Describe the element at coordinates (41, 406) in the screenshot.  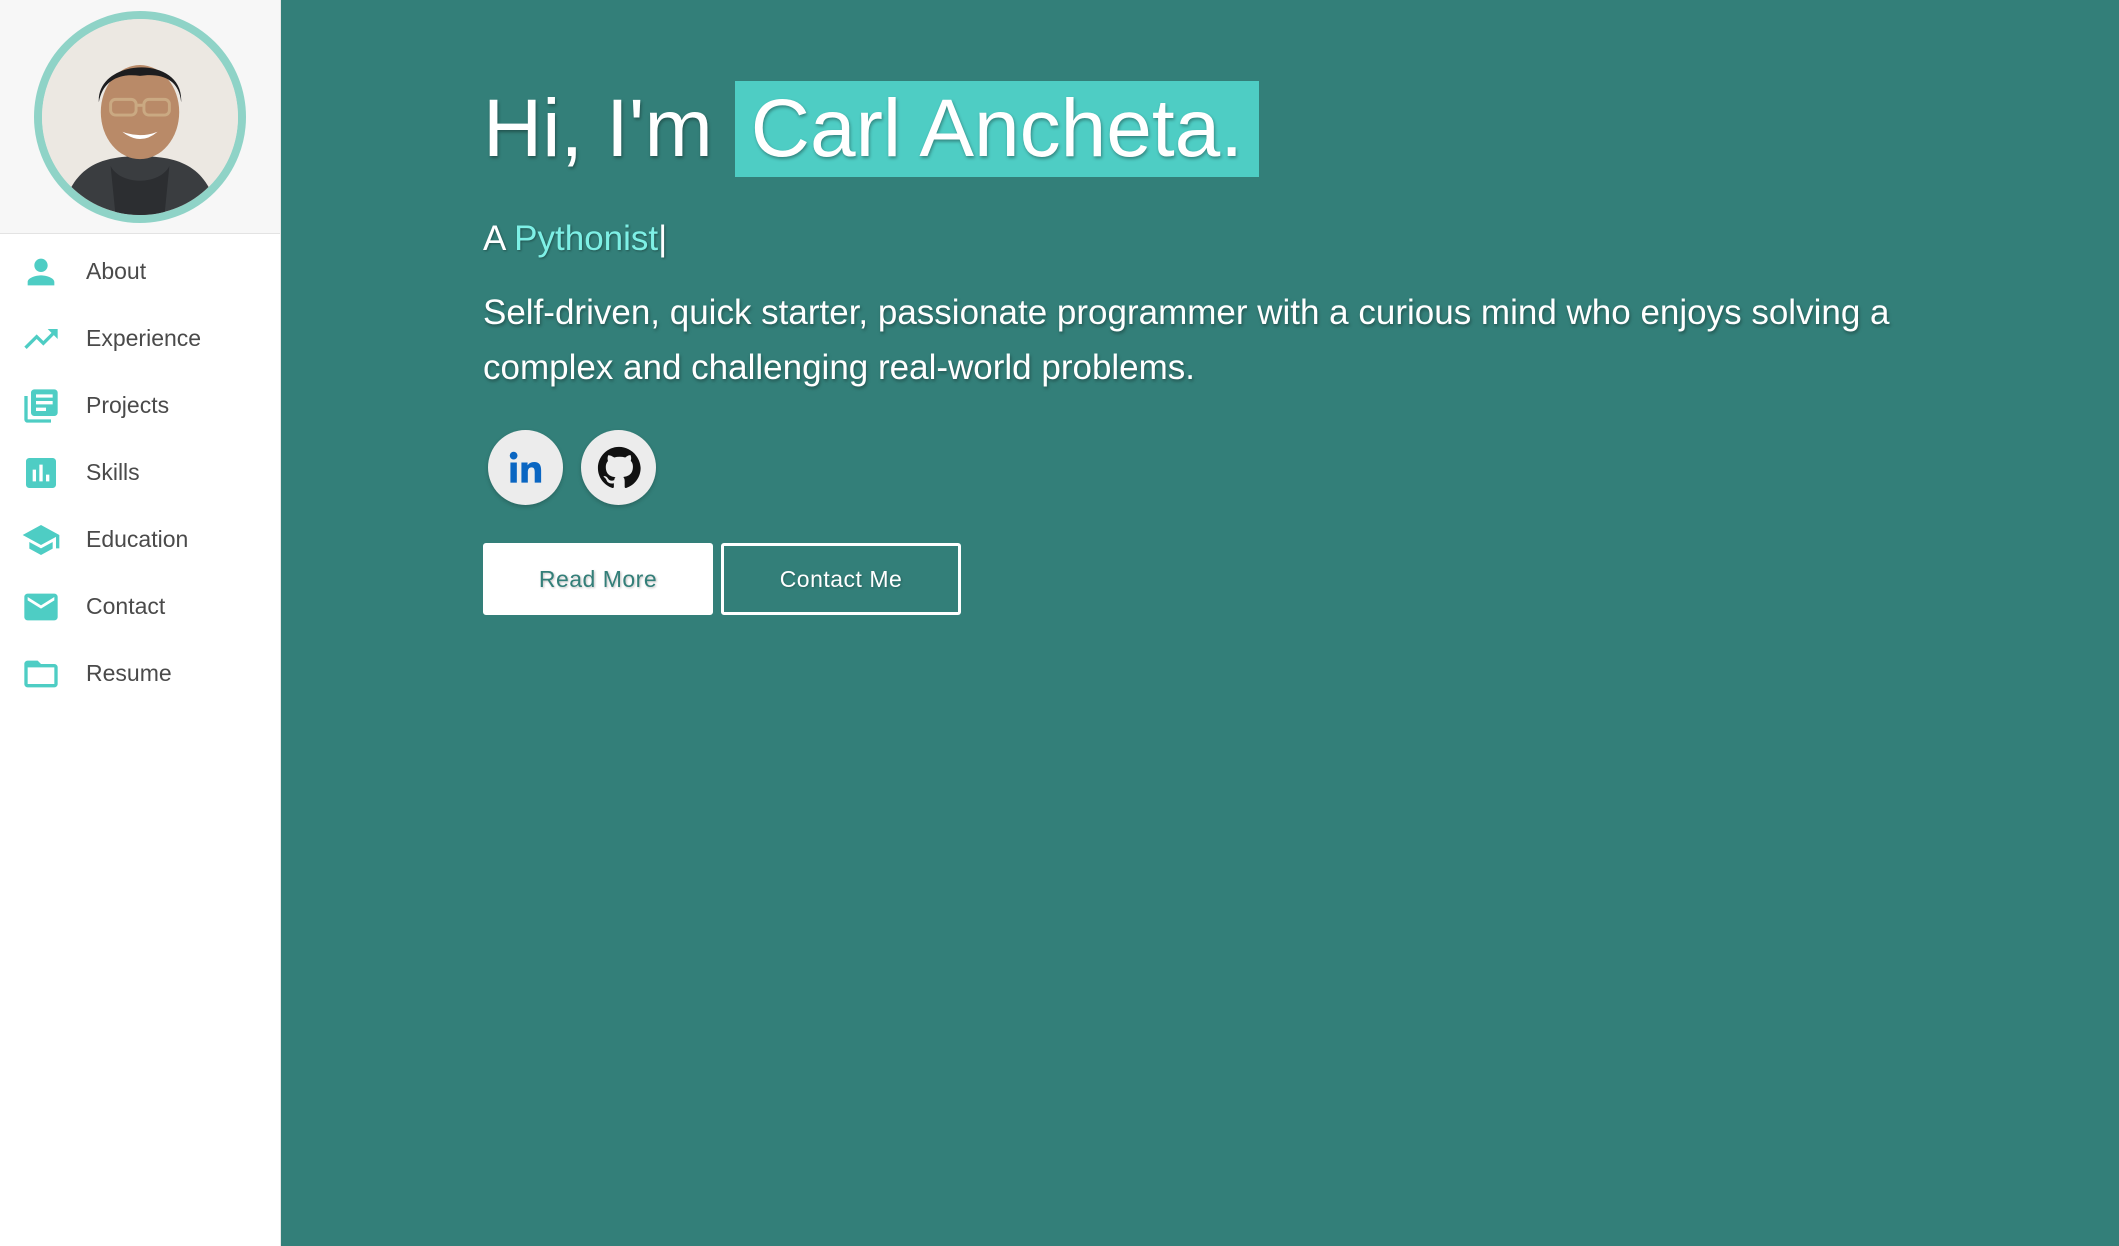
I see `library-books-icon` at that location.